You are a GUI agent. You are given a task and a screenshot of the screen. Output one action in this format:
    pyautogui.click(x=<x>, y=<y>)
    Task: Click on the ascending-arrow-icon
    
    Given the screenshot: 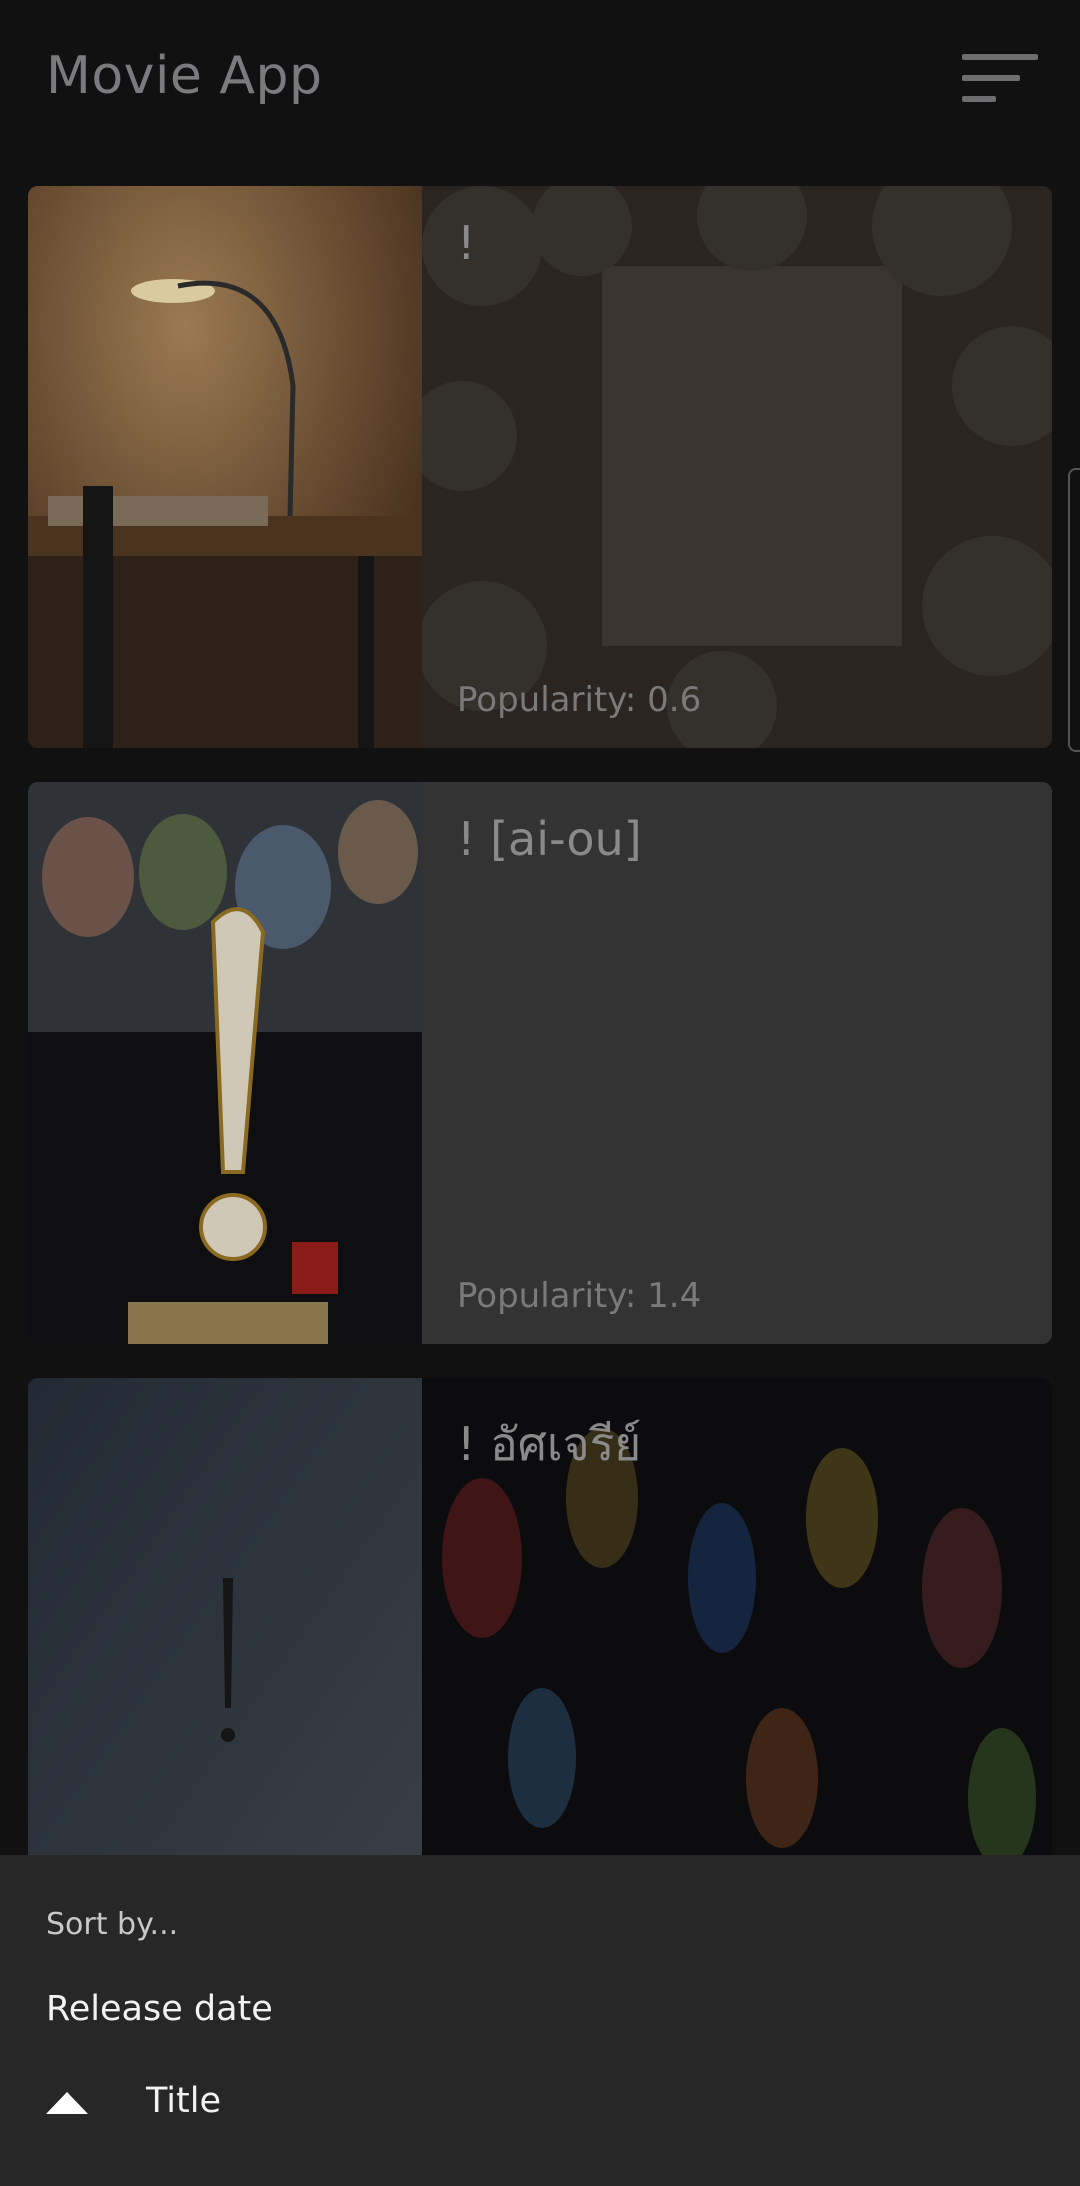 What is the action you would take?
    pyautogui.click(x=67, y=2103)
    